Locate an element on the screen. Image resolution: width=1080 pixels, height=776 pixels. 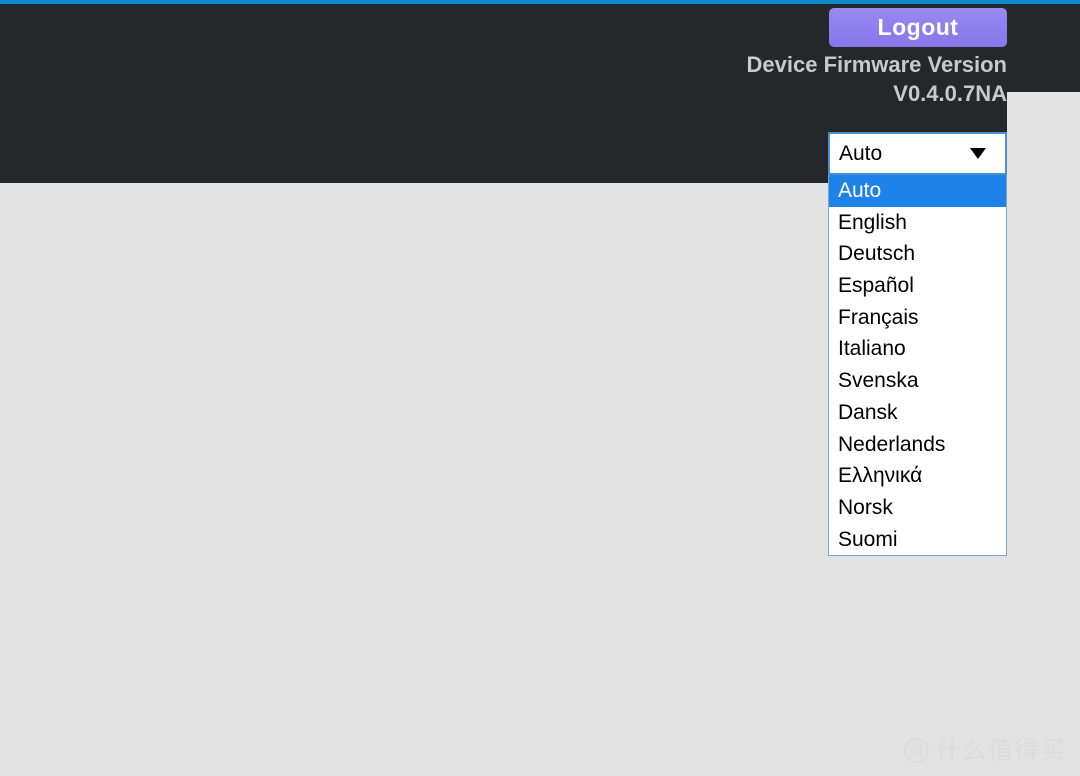
language-option: Nederlands is located at coordinates (917, 445).